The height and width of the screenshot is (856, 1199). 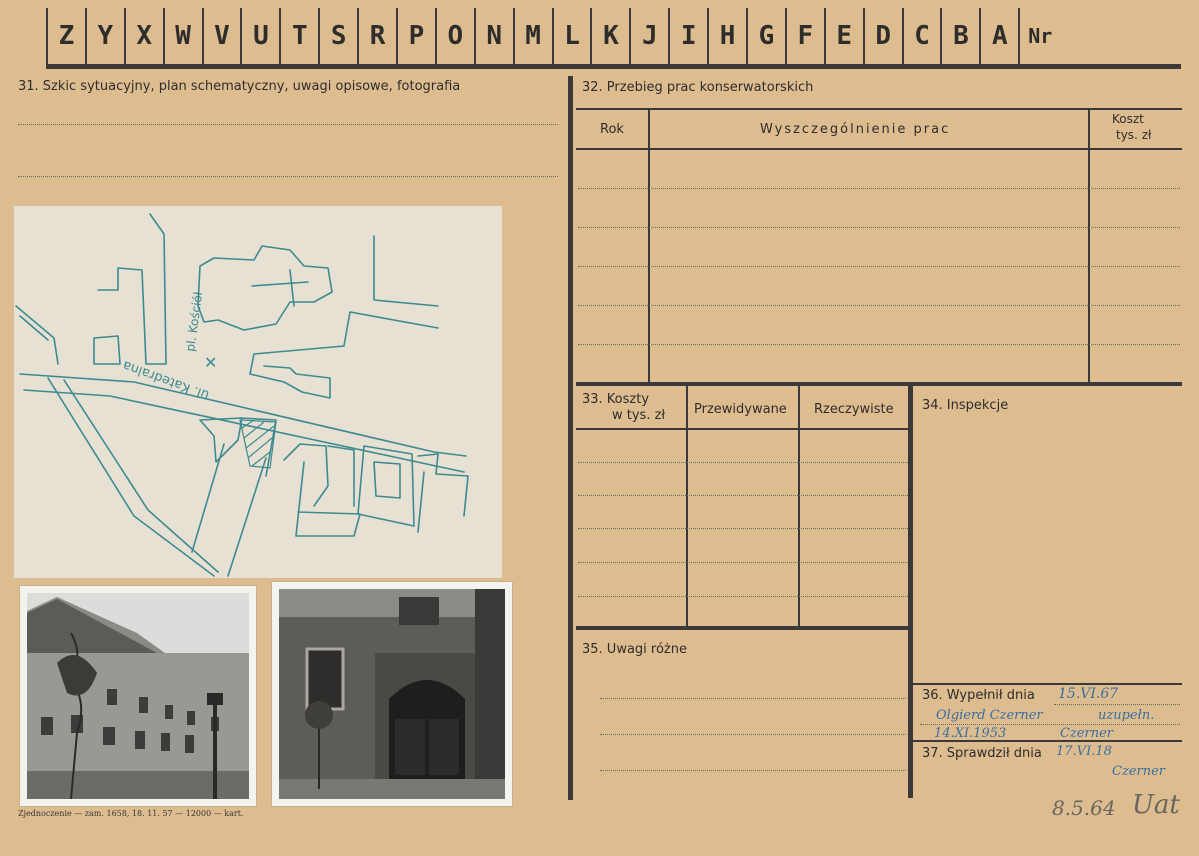 I want to click on letter-cell: X, so click(x=143, y=36).